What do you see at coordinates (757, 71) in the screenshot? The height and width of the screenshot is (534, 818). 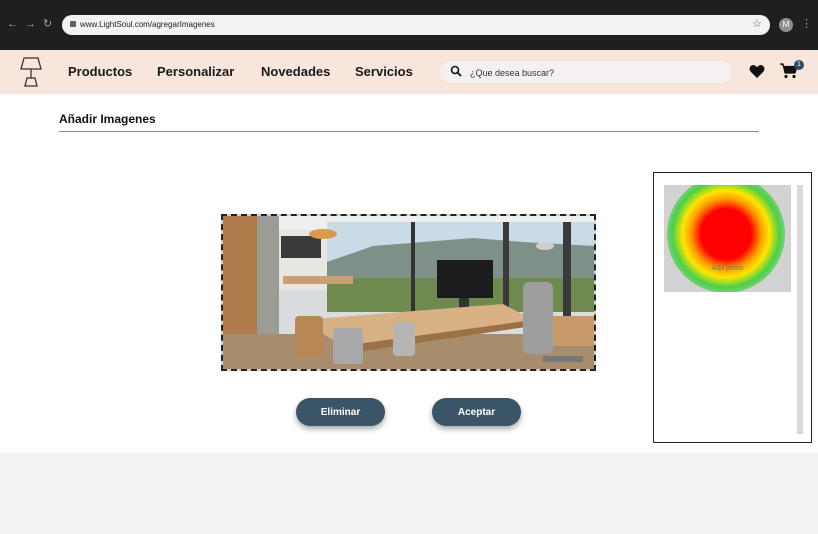 I see `heart-icon` at bounding box center [757, 71].